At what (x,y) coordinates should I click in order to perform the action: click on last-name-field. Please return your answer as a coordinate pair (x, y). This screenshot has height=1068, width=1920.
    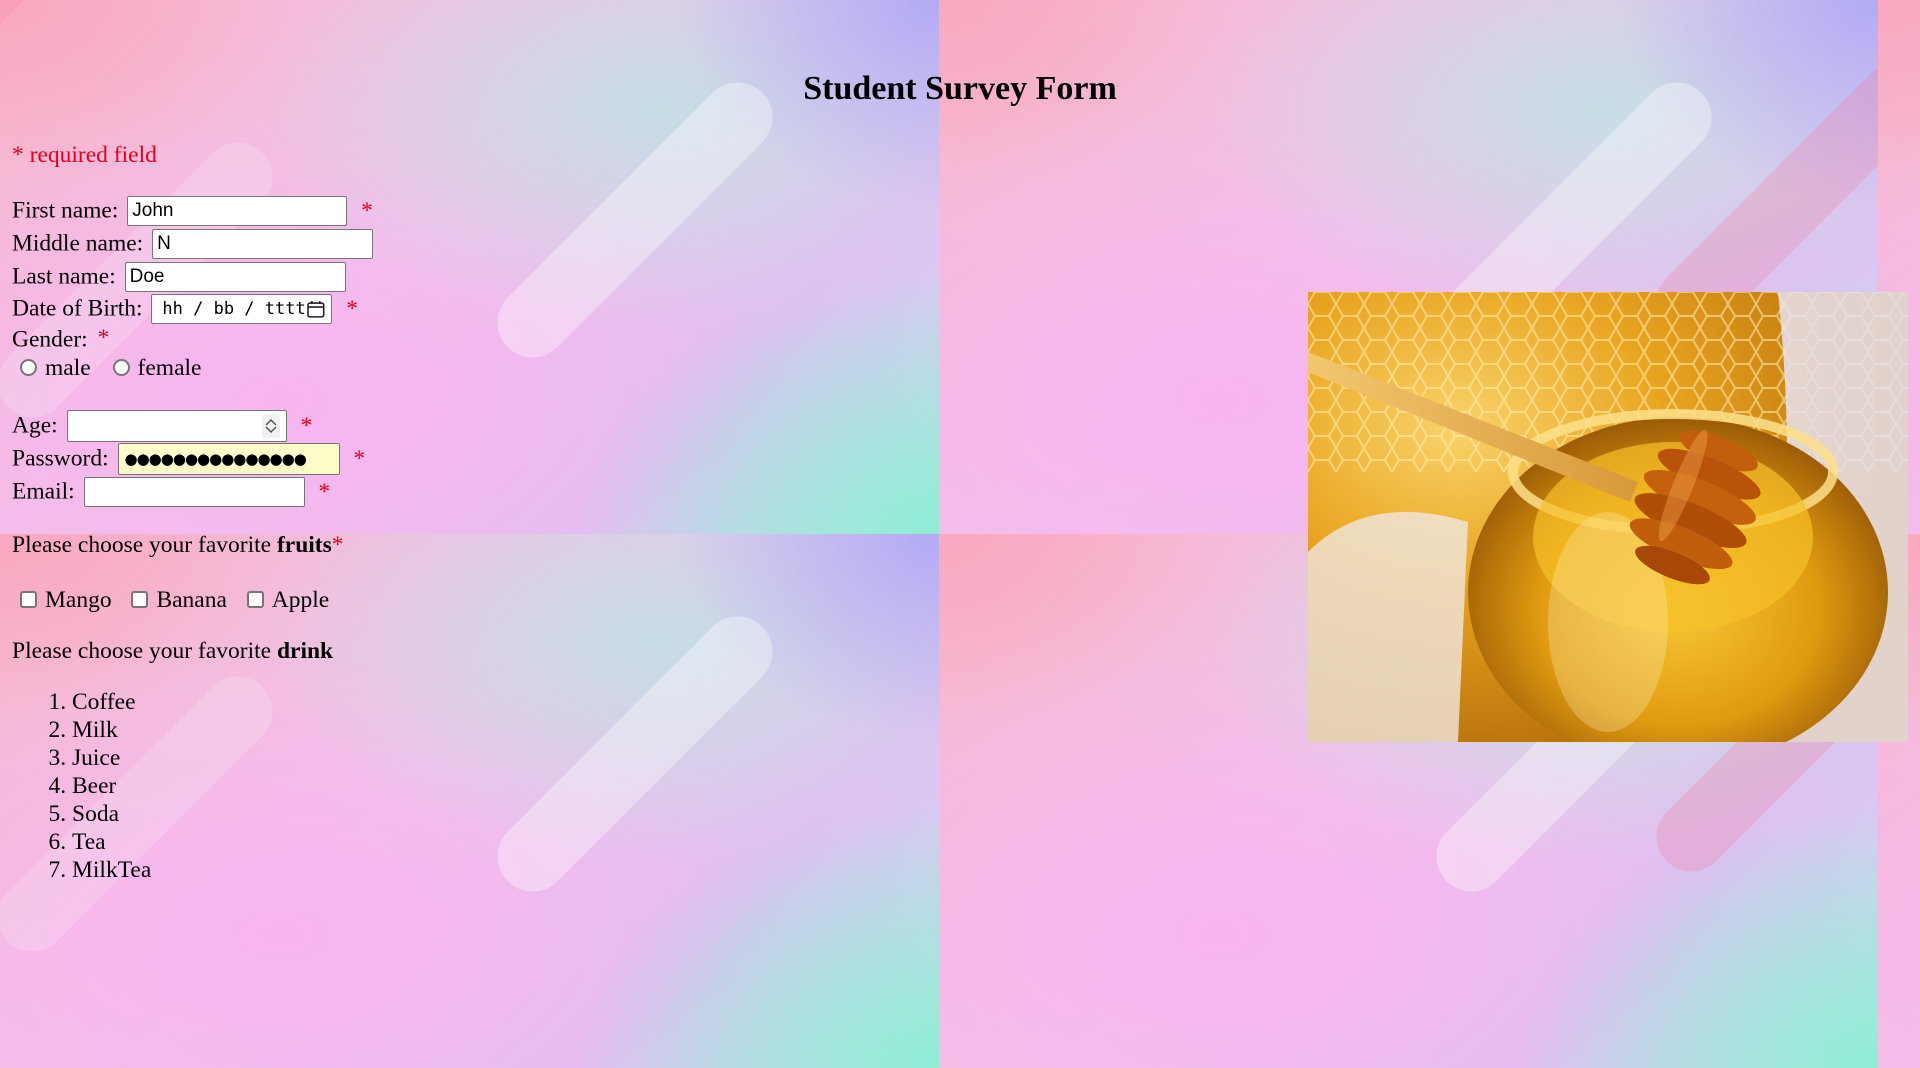
    Looking at the image, I should click on (235, 276).